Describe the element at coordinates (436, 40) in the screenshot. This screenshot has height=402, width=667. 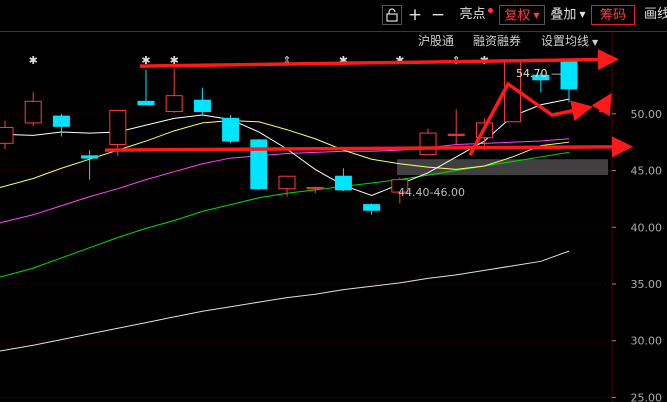
I see `sh-connect-link: 沪股通` at that location.